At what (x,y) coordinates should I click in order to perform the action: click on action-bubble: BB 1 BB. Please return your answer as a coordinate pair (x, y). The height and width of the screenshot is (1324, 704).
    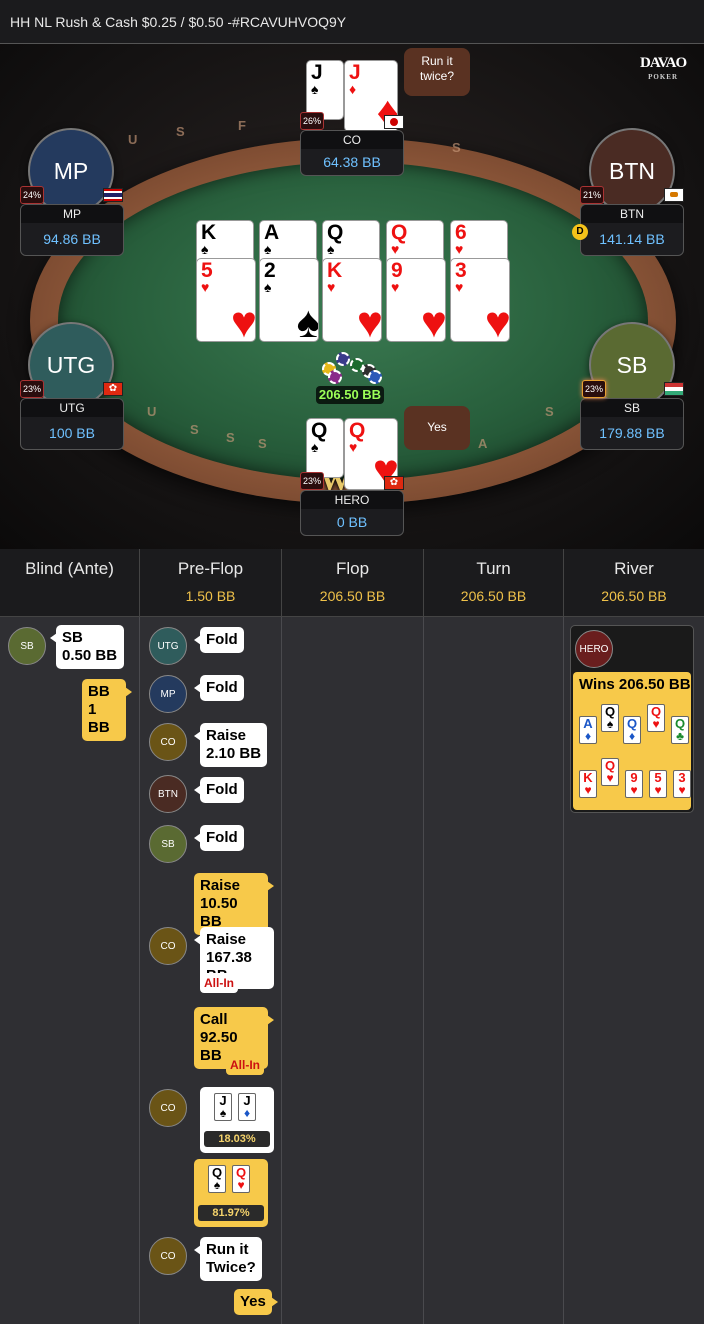
    Looking at the image, I should click on (107, 710).